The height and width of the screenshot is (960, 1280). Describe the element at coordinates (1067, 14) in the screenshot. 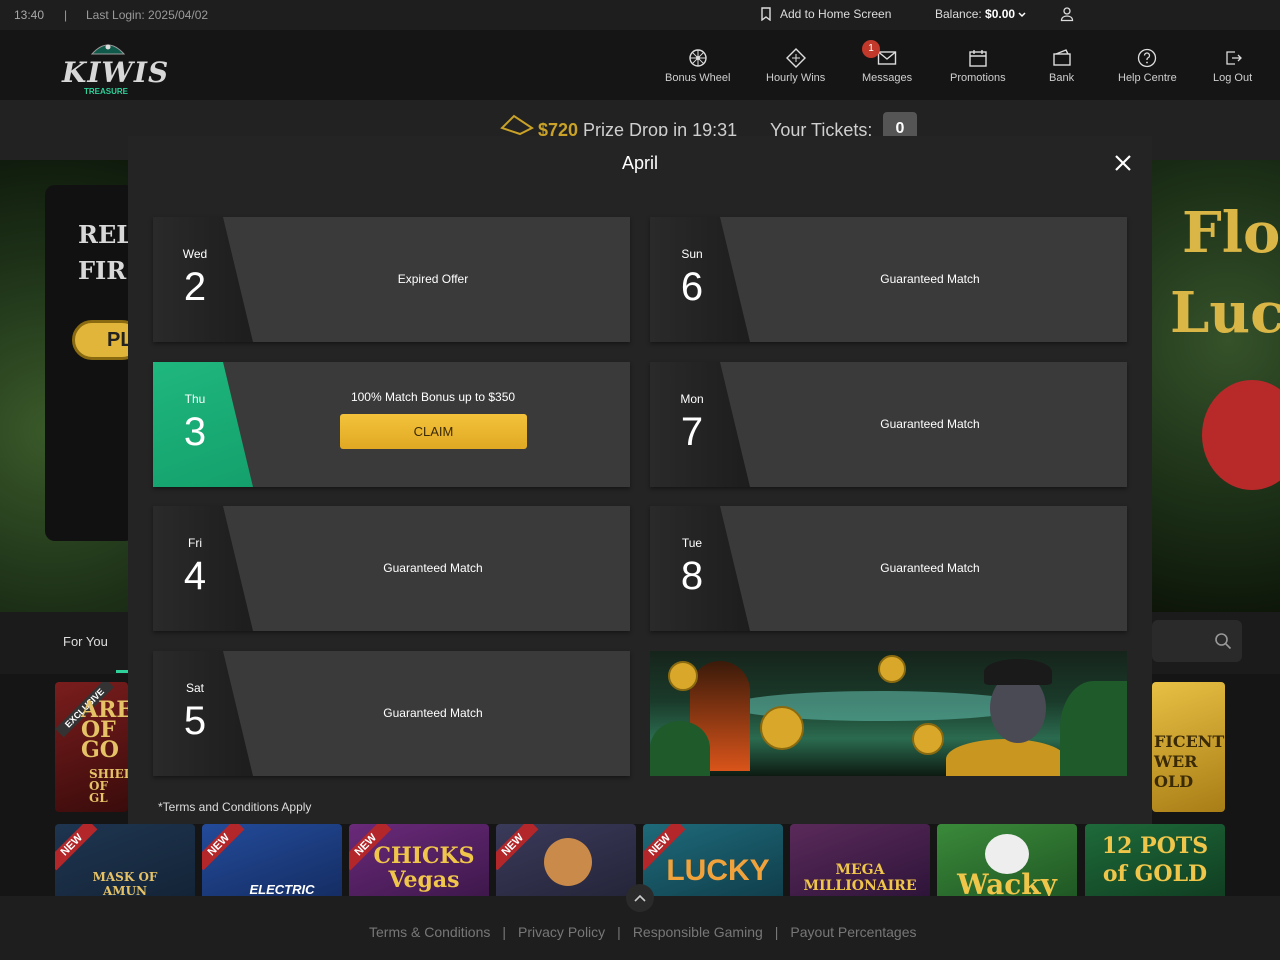

I see `user-icon` at that location.